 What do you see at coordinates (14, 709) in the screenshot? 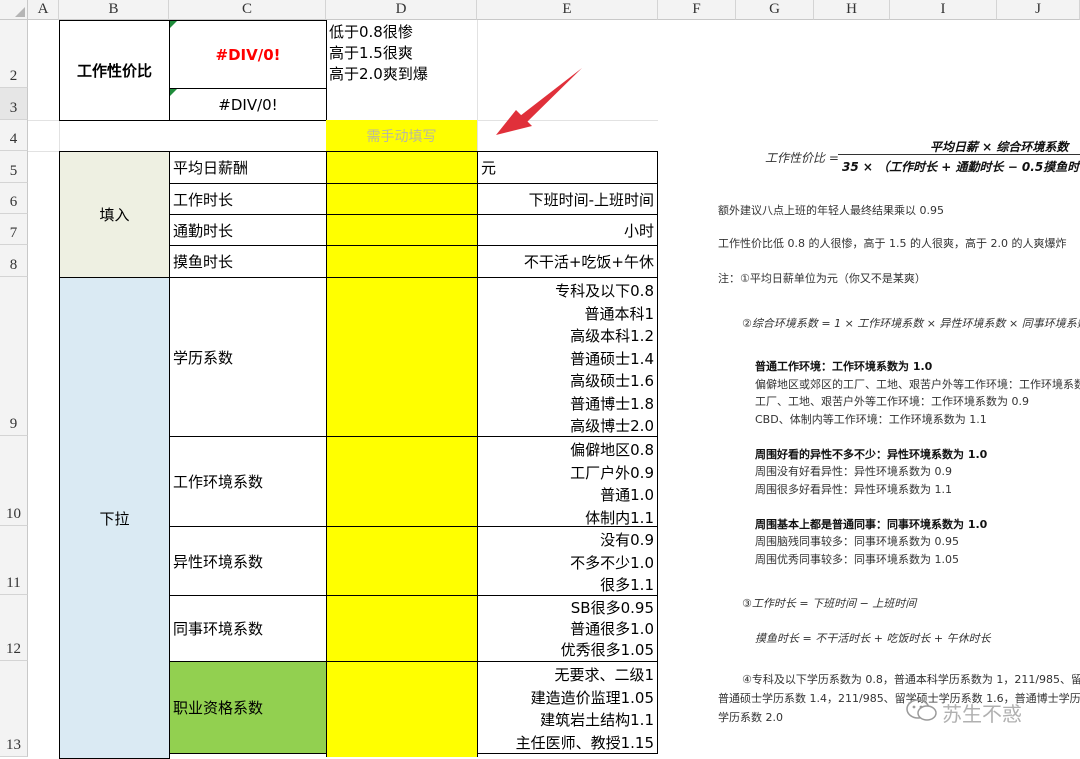
I see `row-header-13: 13` at bounding box center [14, 709].